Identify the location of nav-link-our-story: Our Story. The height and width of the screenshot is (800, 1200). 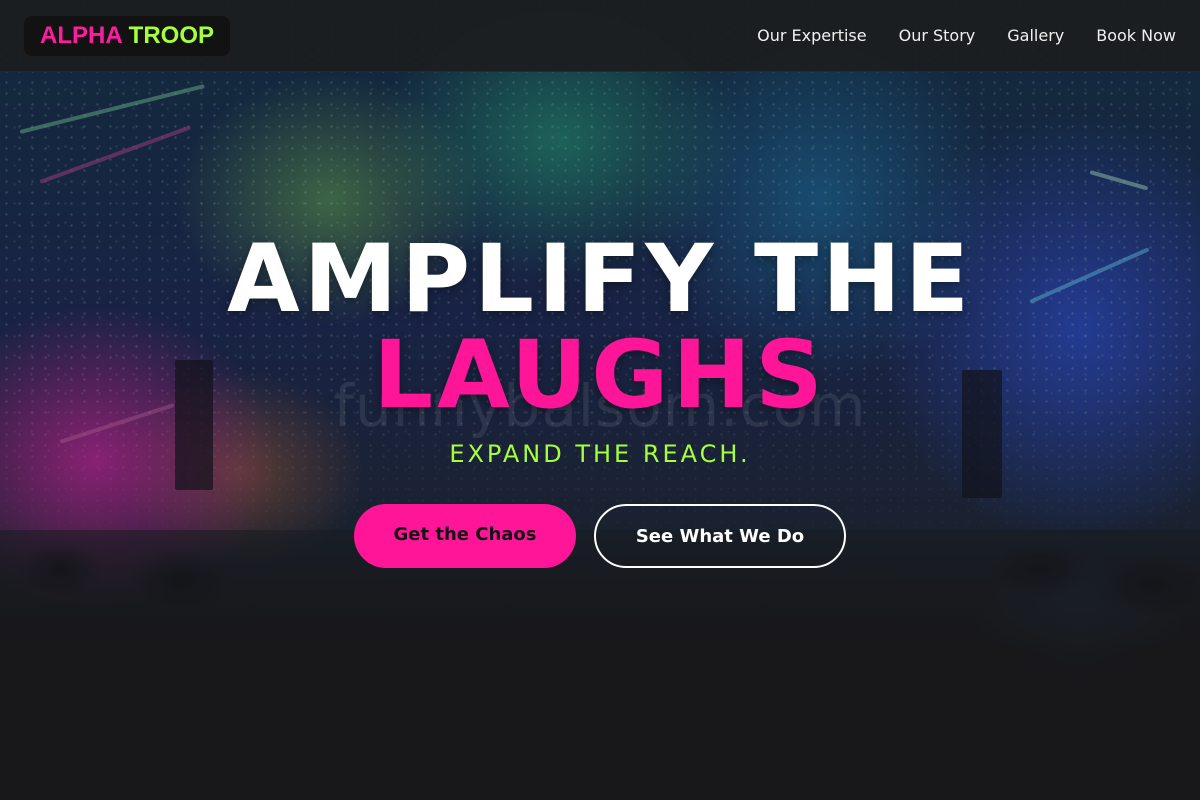
(937, 35).